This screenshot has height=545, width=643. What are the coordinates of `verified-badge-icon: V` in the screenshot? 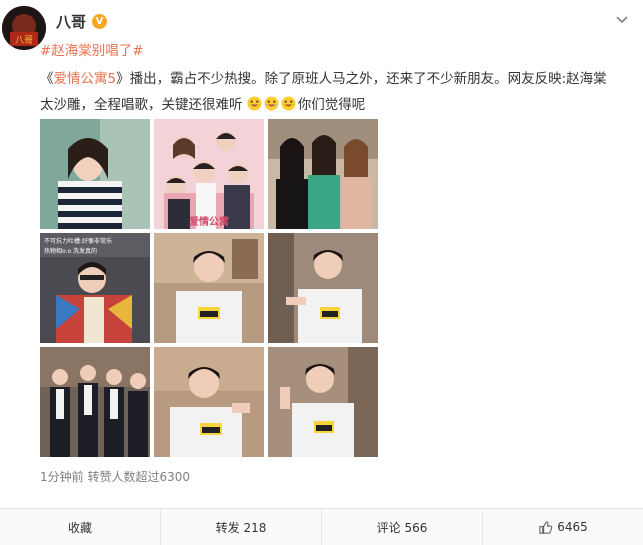 It's located at (100, 21).